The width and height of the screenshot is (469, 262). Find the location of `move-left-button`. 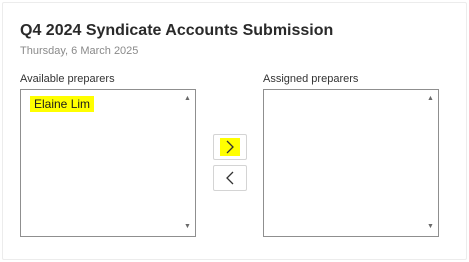

move-left-button is located at coordinates (230, 178).